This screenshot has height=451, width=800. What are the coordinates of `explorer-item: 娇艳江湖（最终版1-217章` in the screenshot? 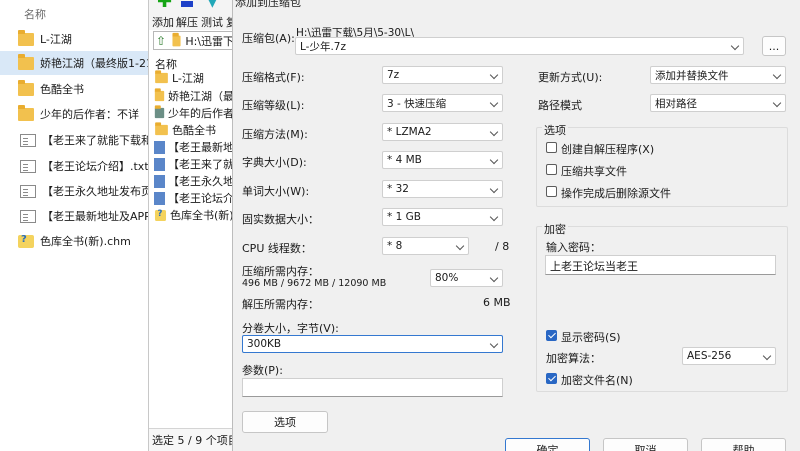 It's located at (75, 63).